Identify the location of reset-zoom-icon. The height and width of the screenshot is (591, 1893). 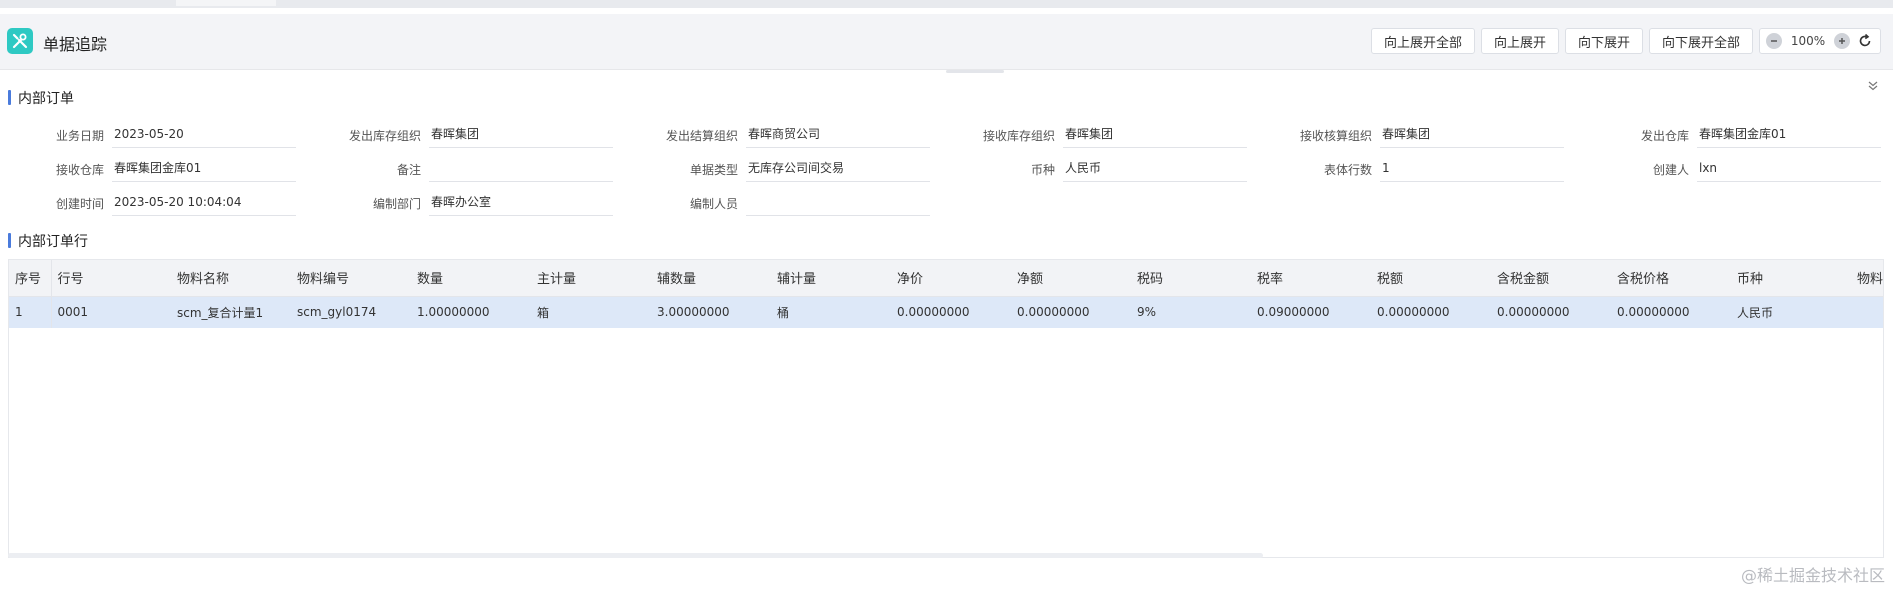
(1865, 41).